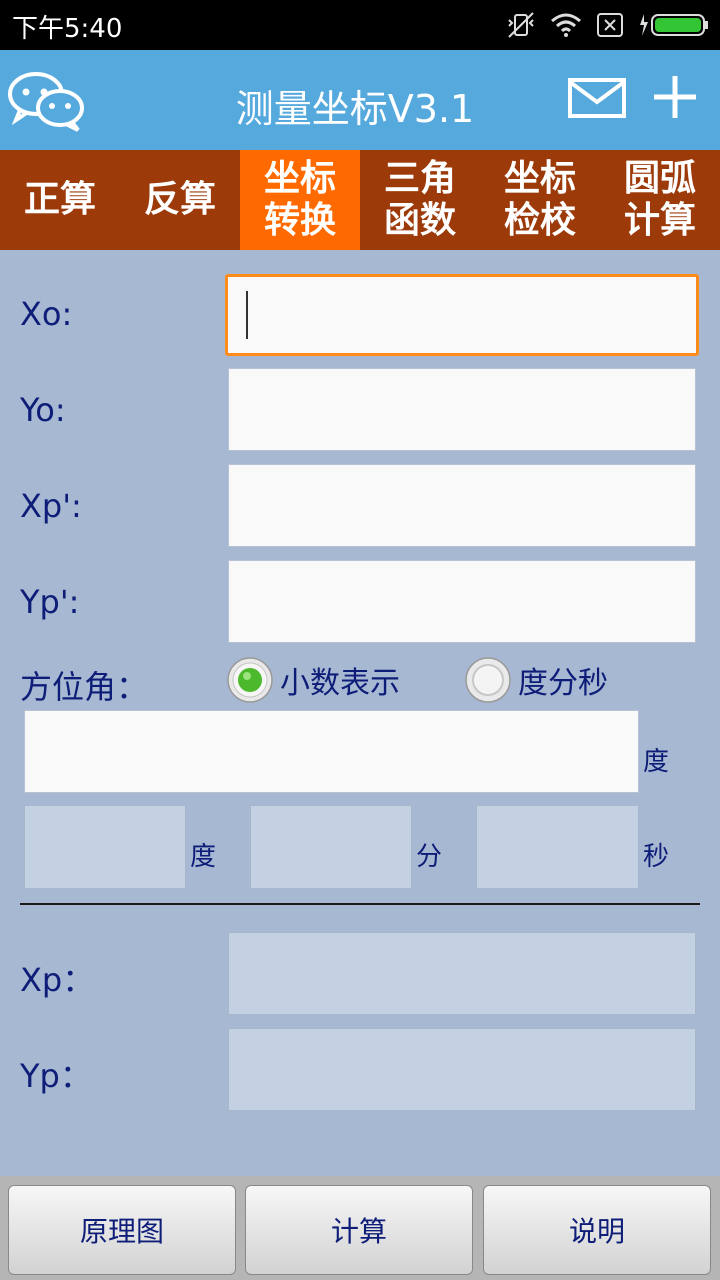 This screenshot has height=1280, width=720. What do you see at coordinates (340, 683) in the screenshot?
I see `radio-decimal-label: 小数表示` at bounding box center [340, 683].